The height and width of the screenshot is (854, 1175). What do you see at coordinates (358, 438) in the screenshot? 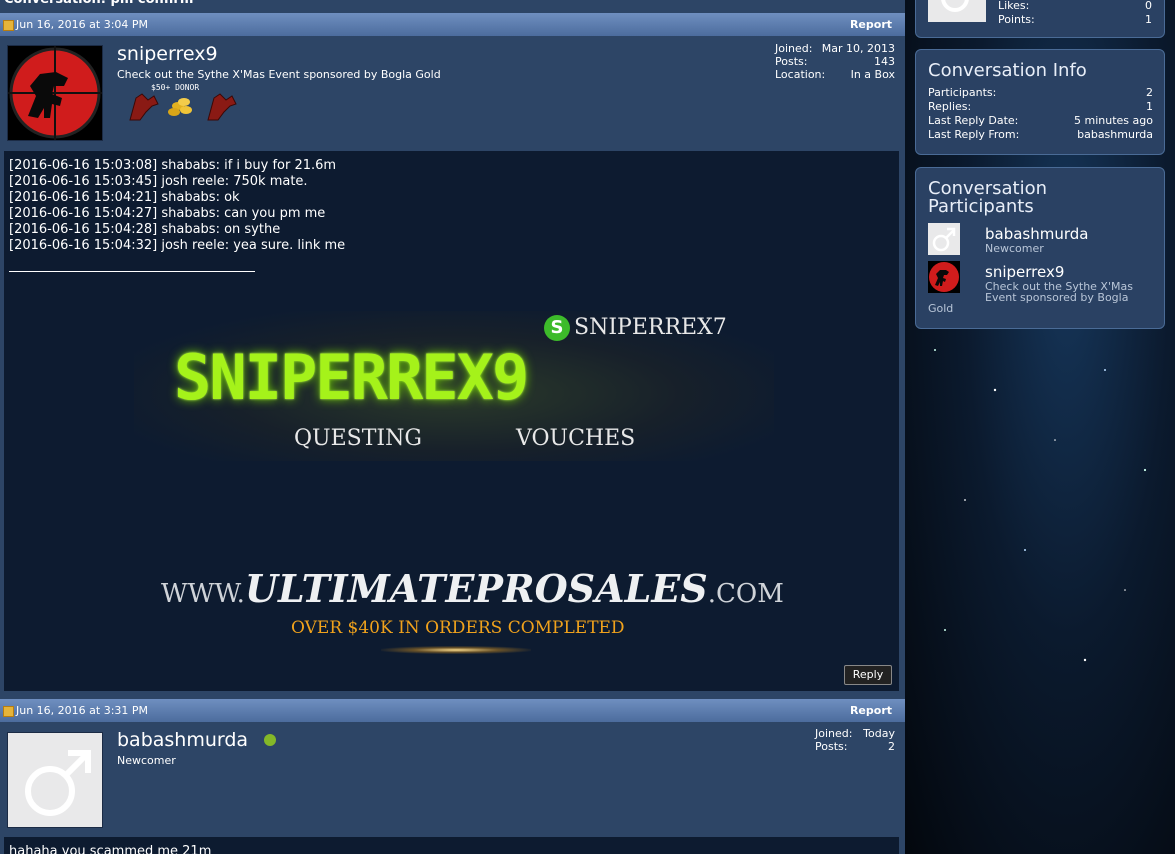
I see `signature-left-word: QUESTING` at bounding box center [358, 438].